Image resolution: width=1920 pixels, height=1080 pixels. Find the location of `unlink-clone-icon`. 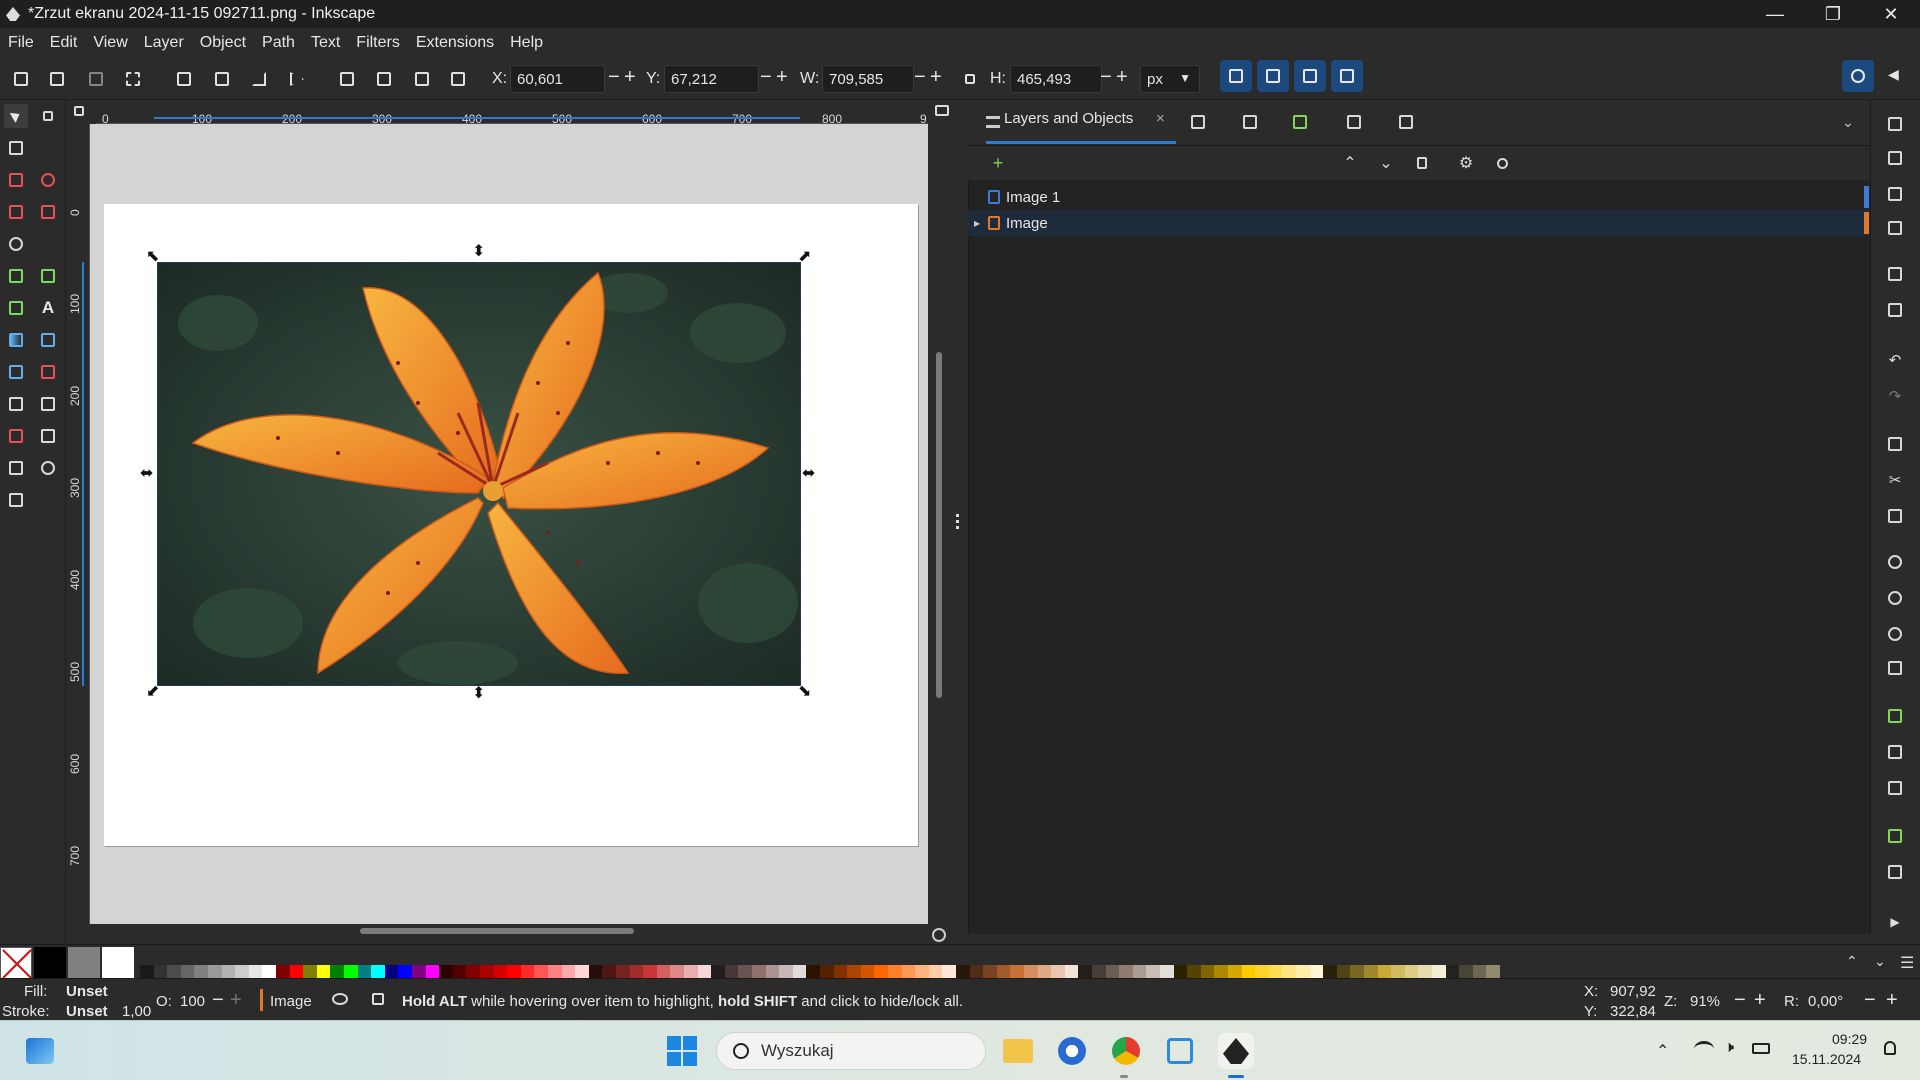

unlink-clone-icon is located at coordinates (1895, 788).